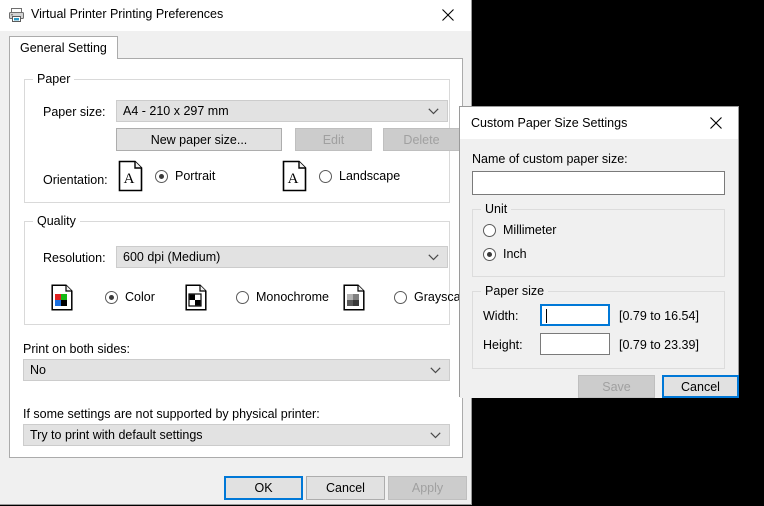 The height and width of the screenshot is (506, 764). I want to click on delete-button: Delete, so click(421, 139).